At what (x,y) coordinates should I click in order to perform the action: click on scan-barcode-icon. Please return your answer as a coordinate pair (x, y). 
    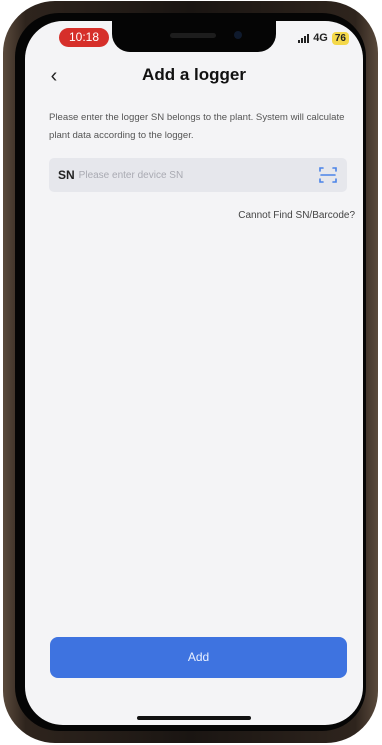
    Looking at the image, I should click on (328, 175).